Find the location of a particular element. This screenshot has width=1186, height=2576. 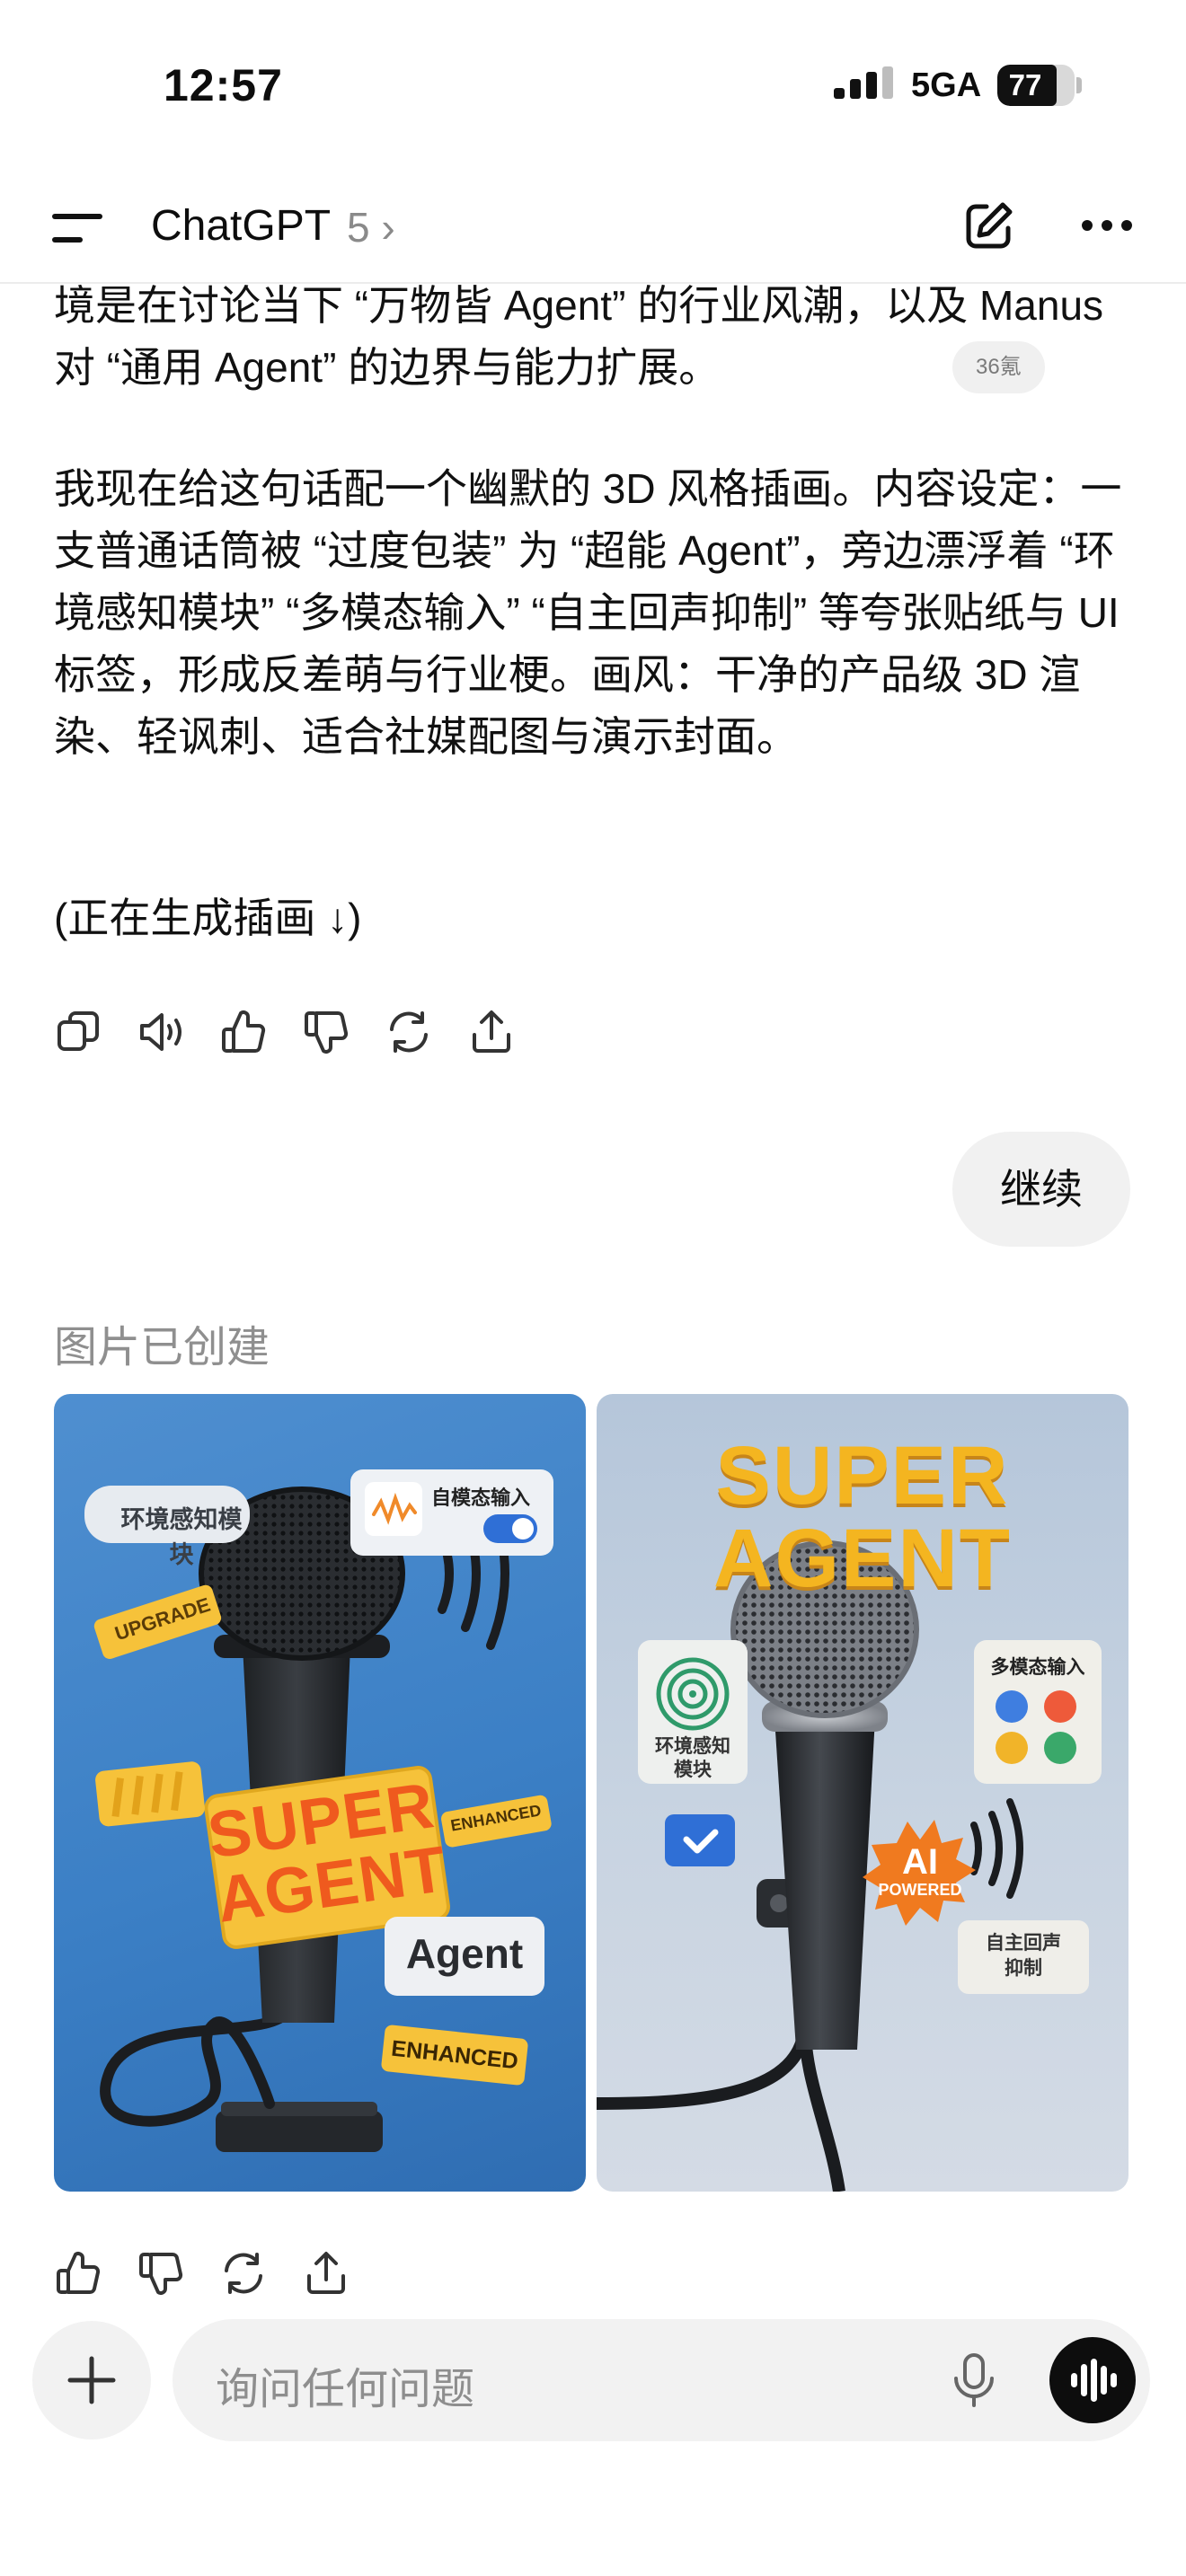

voice-waveform-icon is located at coordinates (1094, 2380).